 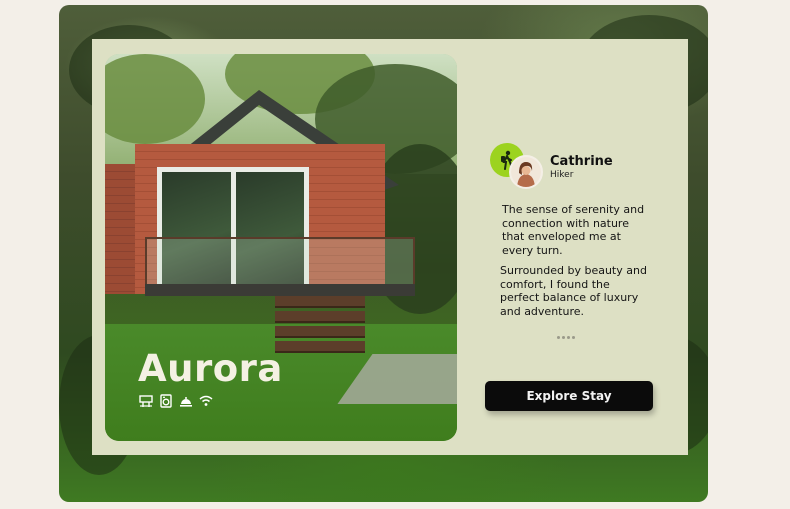 I want to click on explore-stay-button: Explore Stay, so click(x=569, y=396).